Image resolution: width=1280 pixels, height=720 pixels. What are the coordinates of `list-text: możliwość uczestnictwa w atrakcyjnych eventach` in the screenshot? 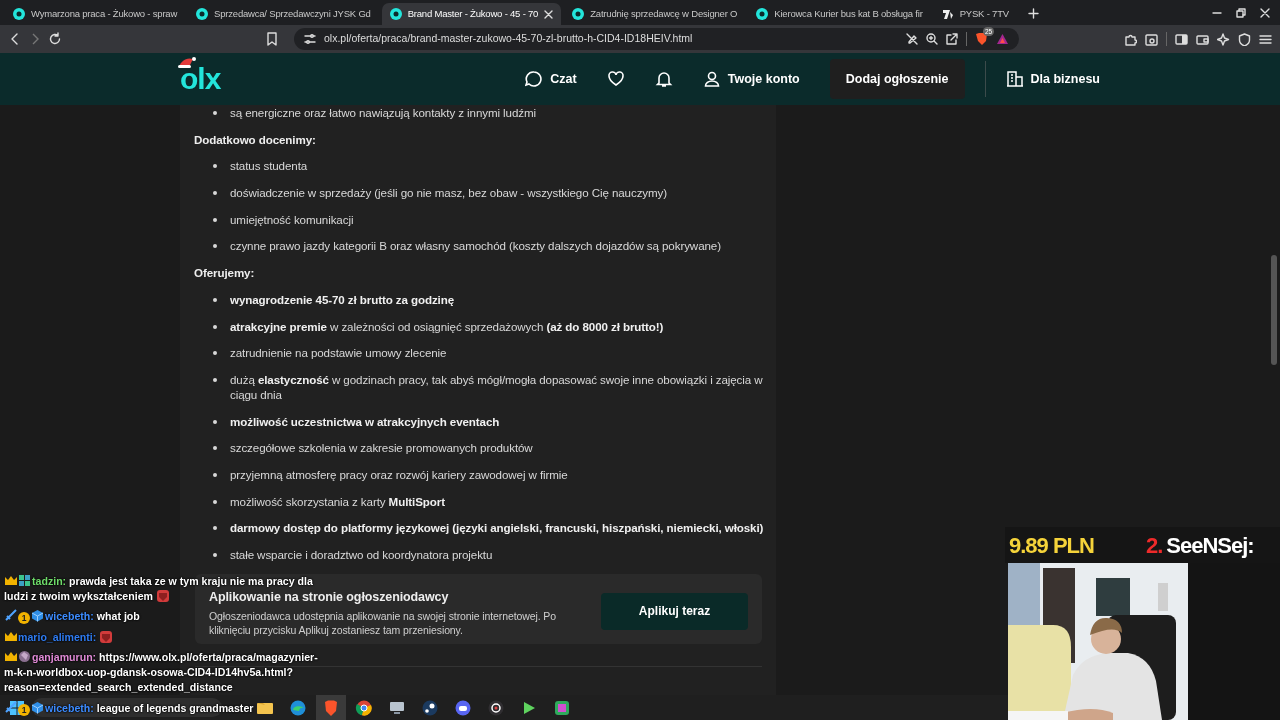 It's located at (365, 421).